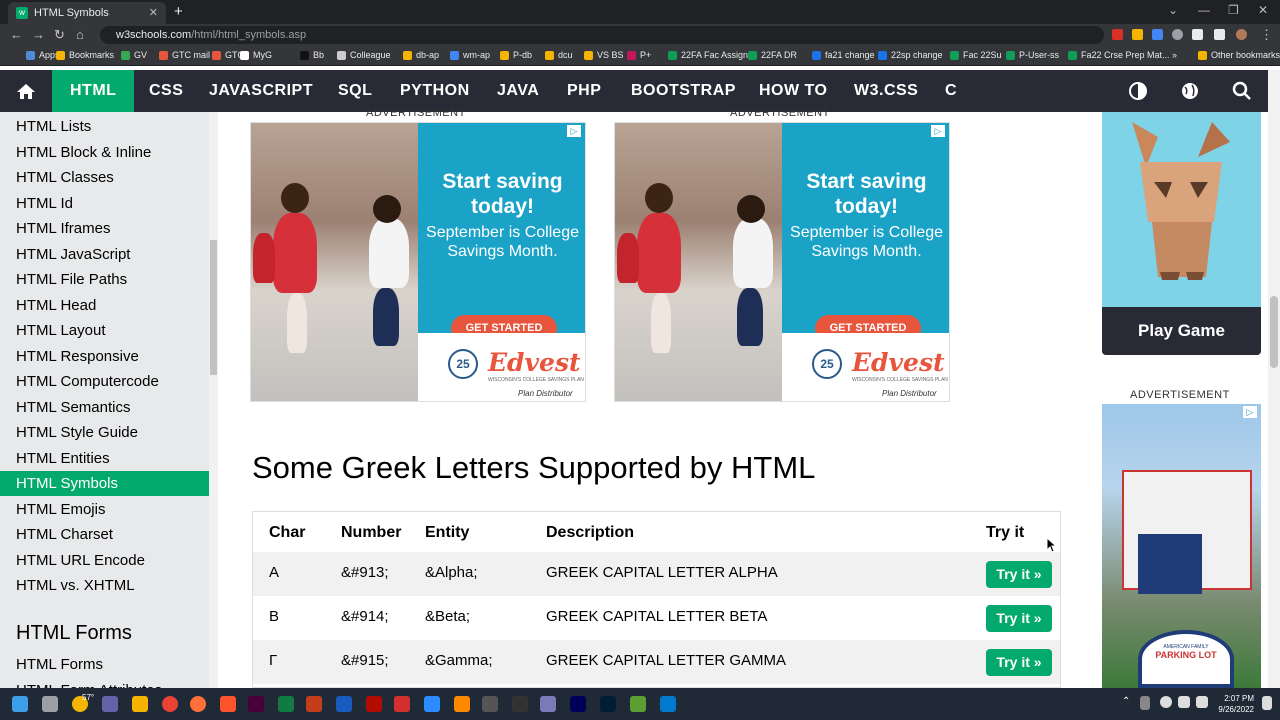 This screenshot has height=720, width=1280. Describe the element at coordinates (110, 704) in the screenshot. I see `teams-icon` at that location.